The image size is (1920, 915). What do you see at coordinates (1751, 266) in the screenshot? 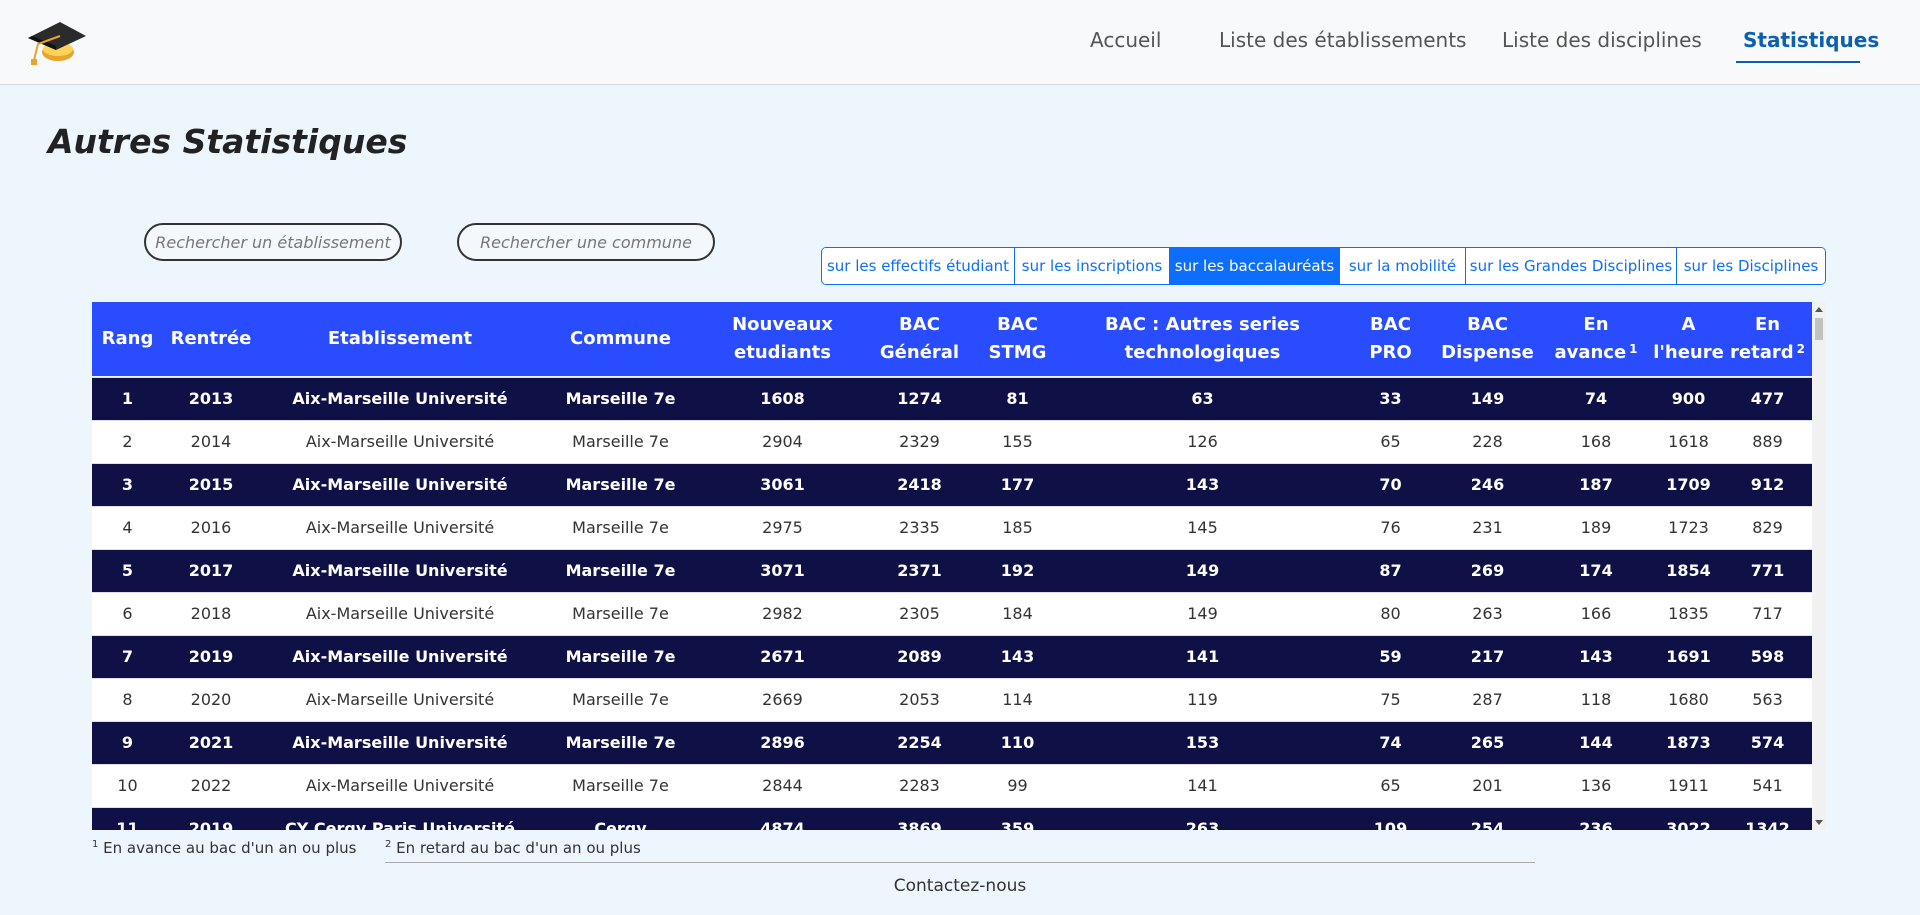
I see `tab-disciplines: sur les Disciplines` at bounding box center [1751, 266].